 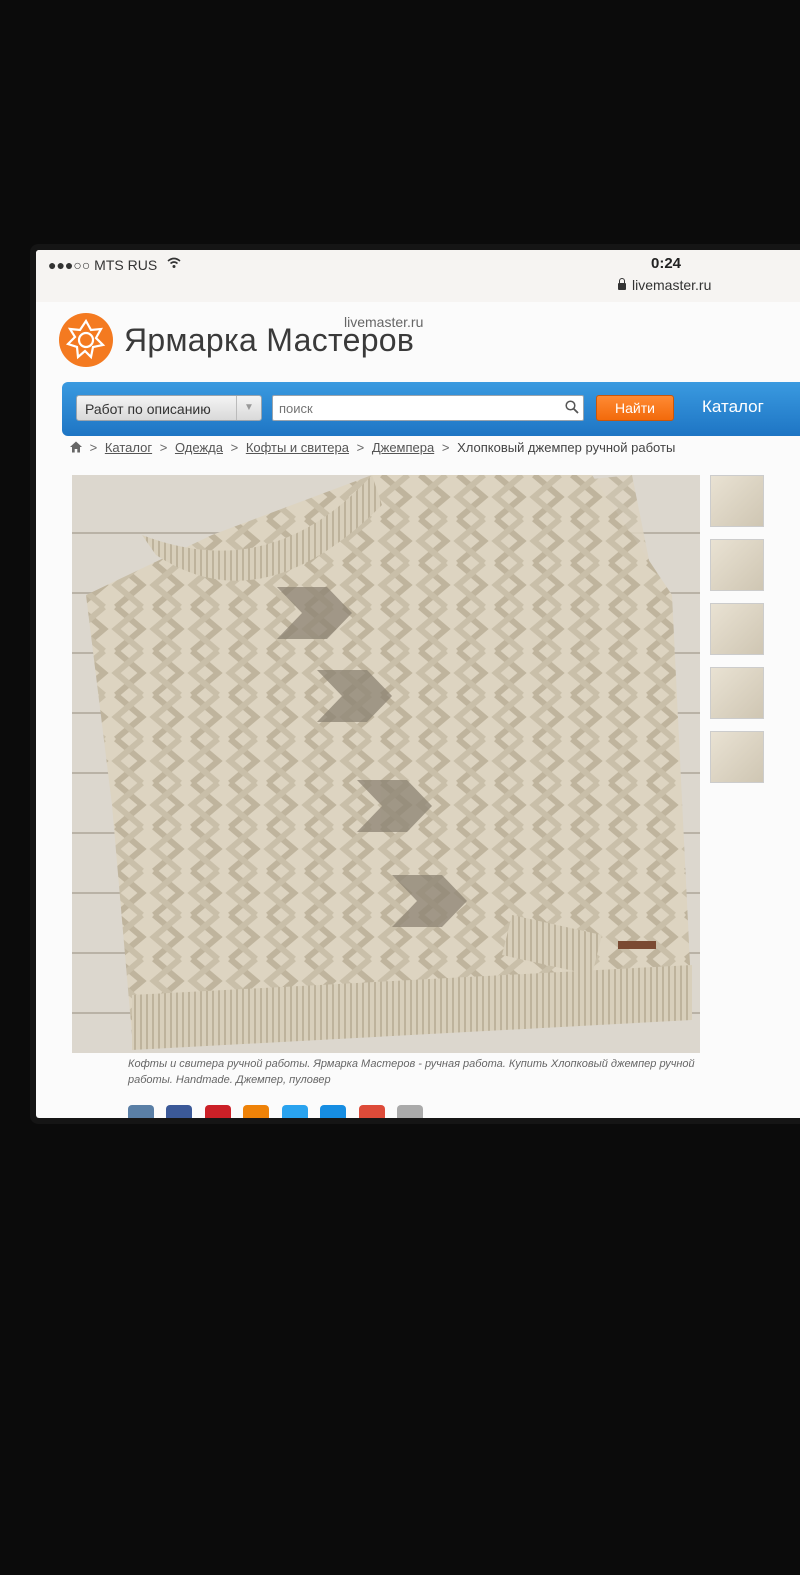 What do you see at coordinates (86, 340) in the screenshot?
I see `logo-icon` at bounding box center [86, 340].